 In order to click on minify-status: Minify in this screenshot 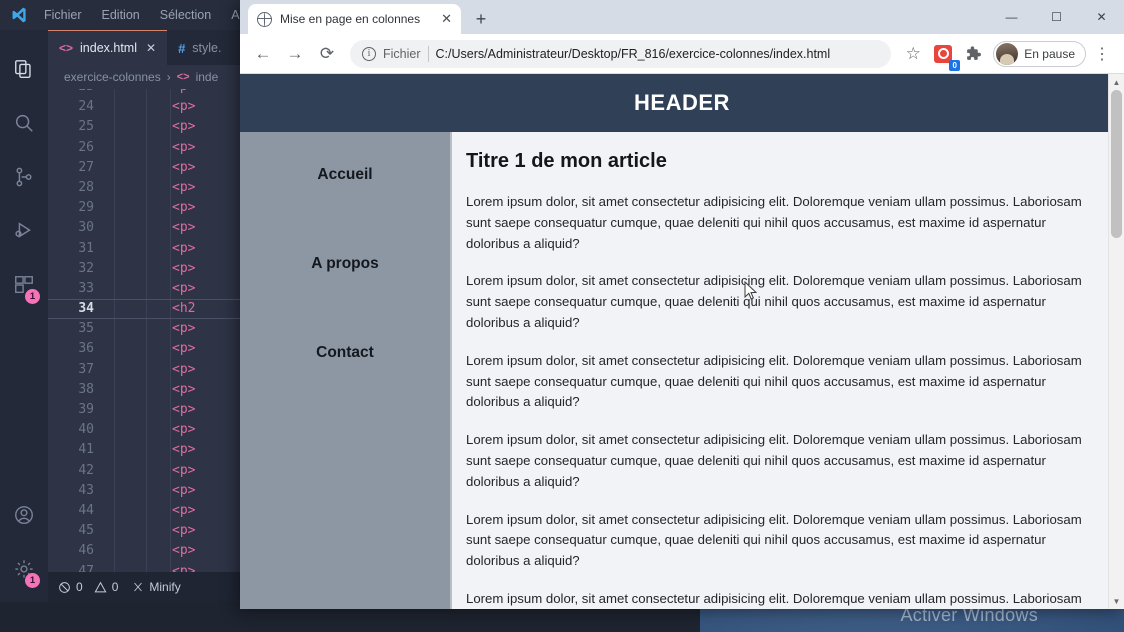, I will do `click(156, 587)`.